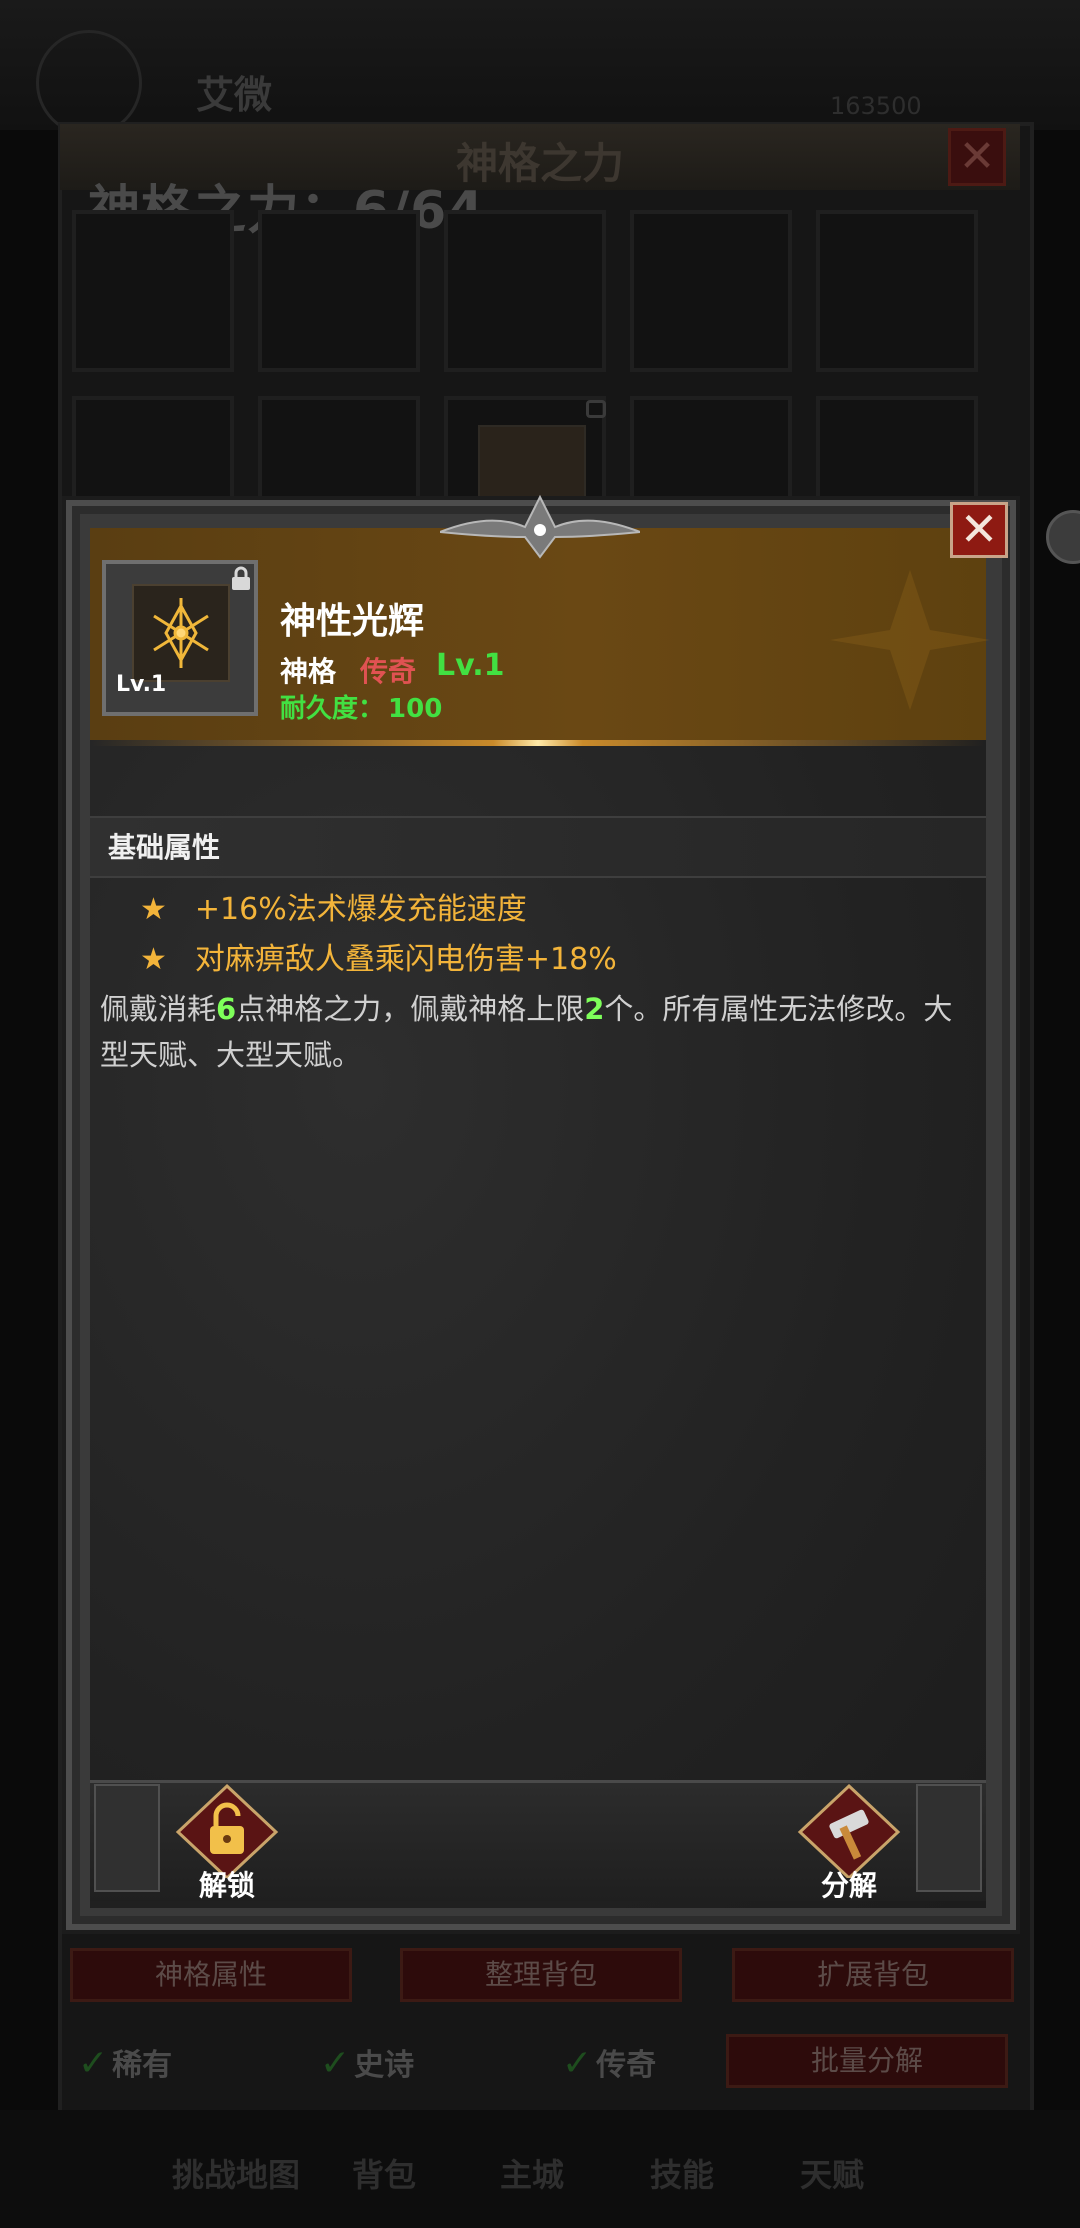 The height and width of the screenshot is (2228, 1080). I want to click on expand-bag-button: 扩展背包, so click(873, 1975).